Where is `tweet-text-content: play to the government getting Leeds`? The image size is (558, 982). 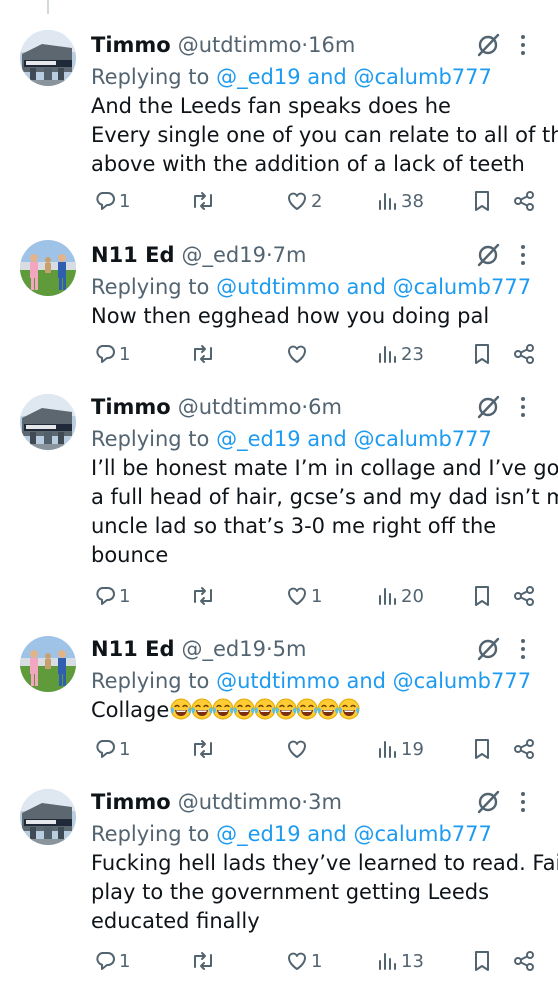
tweet-text-content: play to the government getting Leeds is located at coordinates (290, 892).